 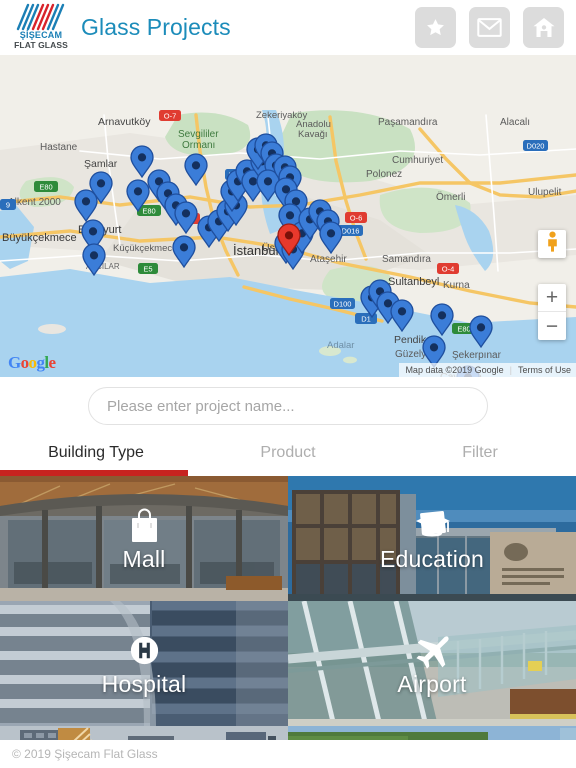 What do you see at coordinates (170, 116) in the screenshot?
I see `svg-text: O-7` at bounding box center [170, 116].